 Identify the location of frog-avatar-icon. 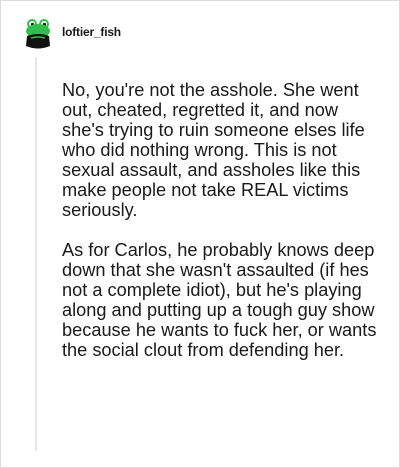
(38, 34).